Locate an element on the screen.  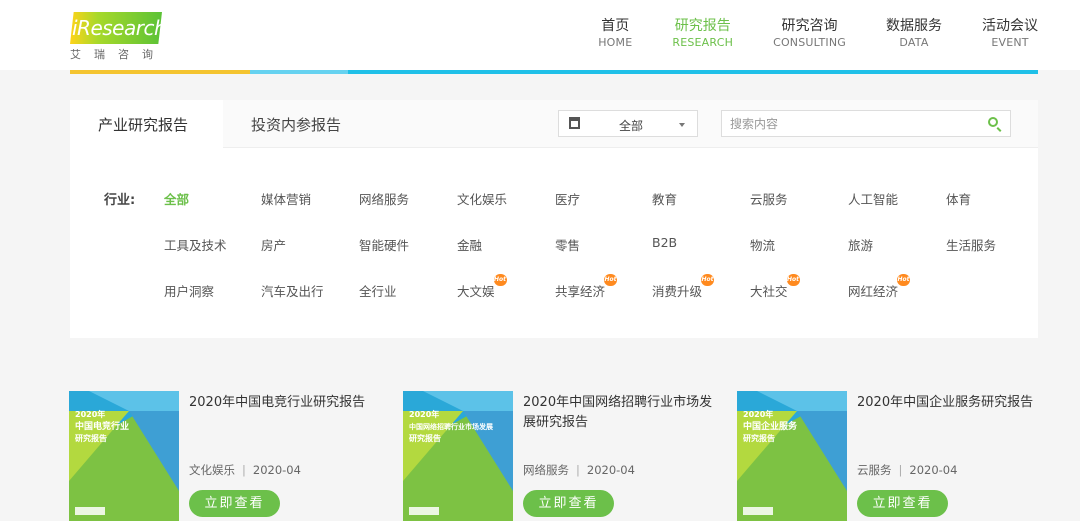
report-title: 2020年中国电竞行业研究报告 is located at coordinates (289, 403).